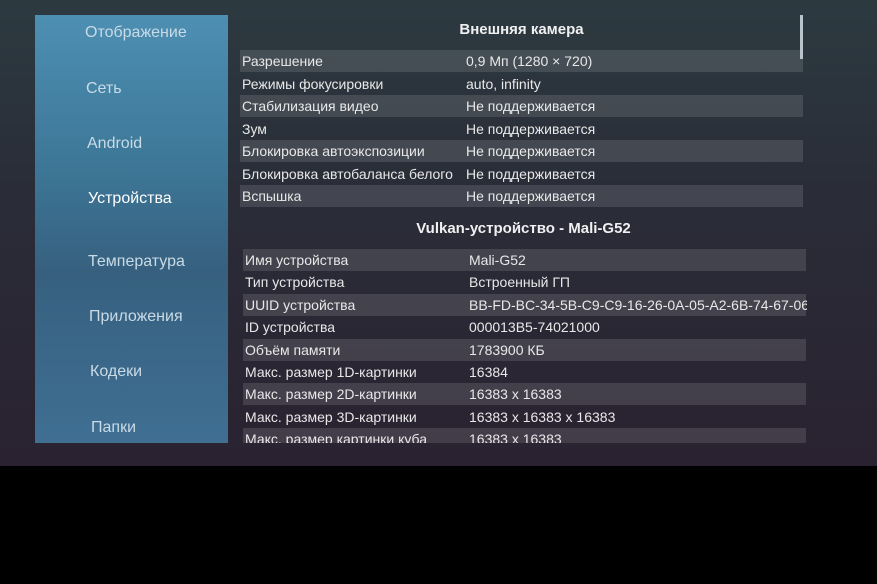  Describe the element at coordinates (282, 61) in the screenshot. I see `row-label: Разрешение` at that location.